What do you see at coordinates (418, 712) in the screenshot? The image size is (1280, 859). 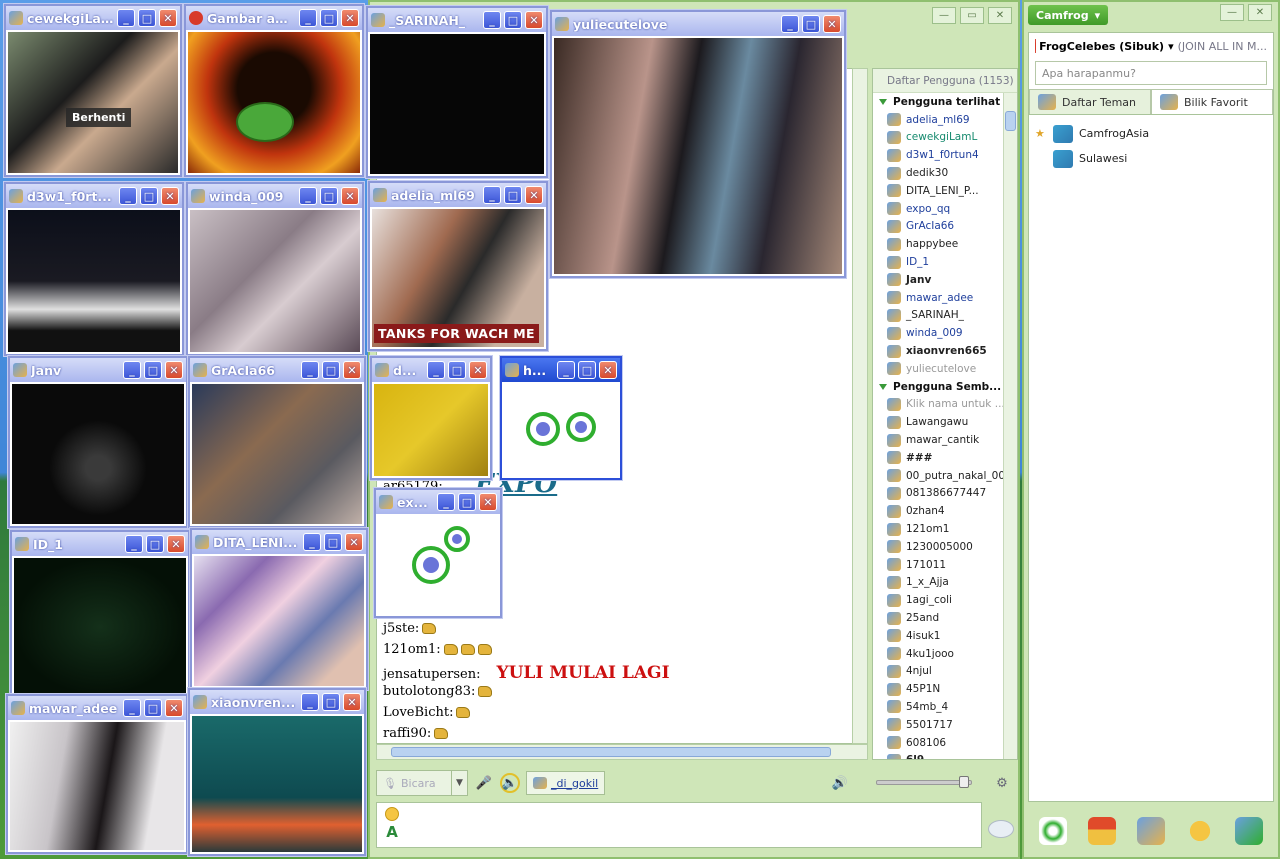 I see `chat-username: LoveBicht:` at bounding box center [418, 712].